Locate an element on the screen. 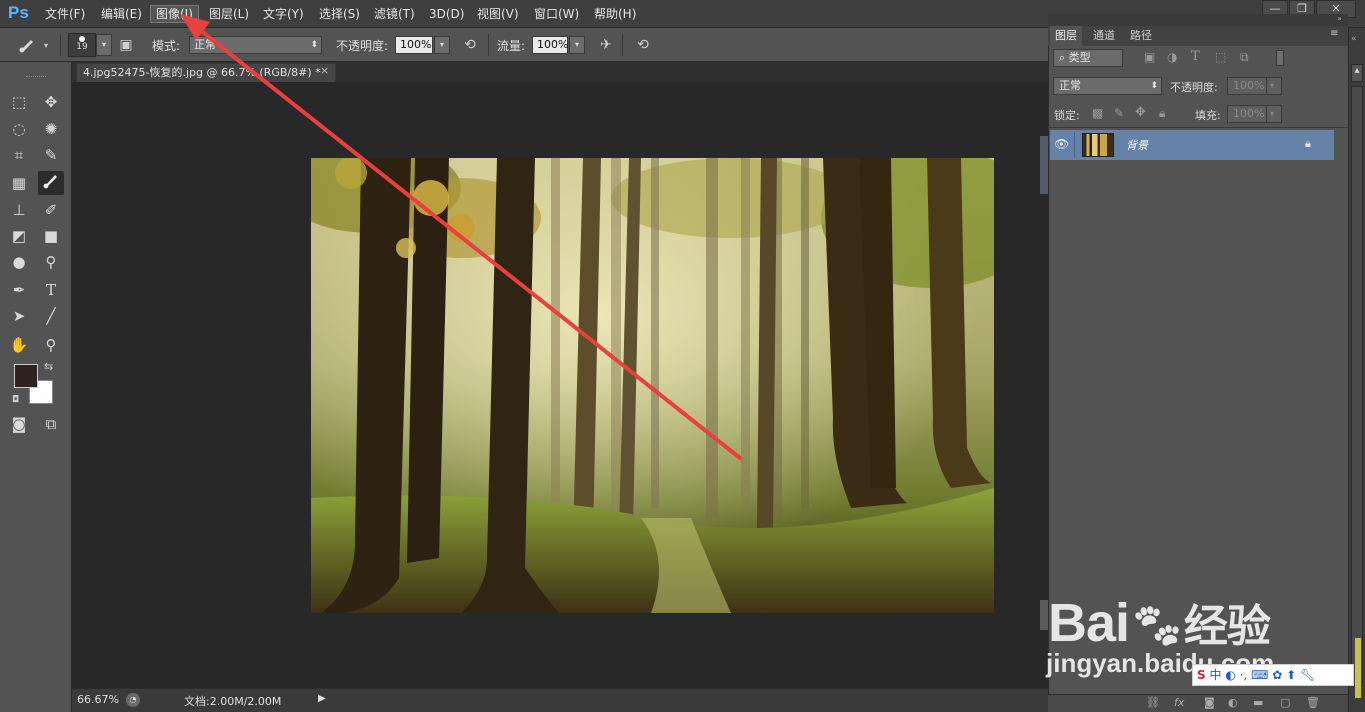 Image resolution: width=1365 pixels, height=712 pixels. fill-label: 填充: is located at coordinates (1208, 115).